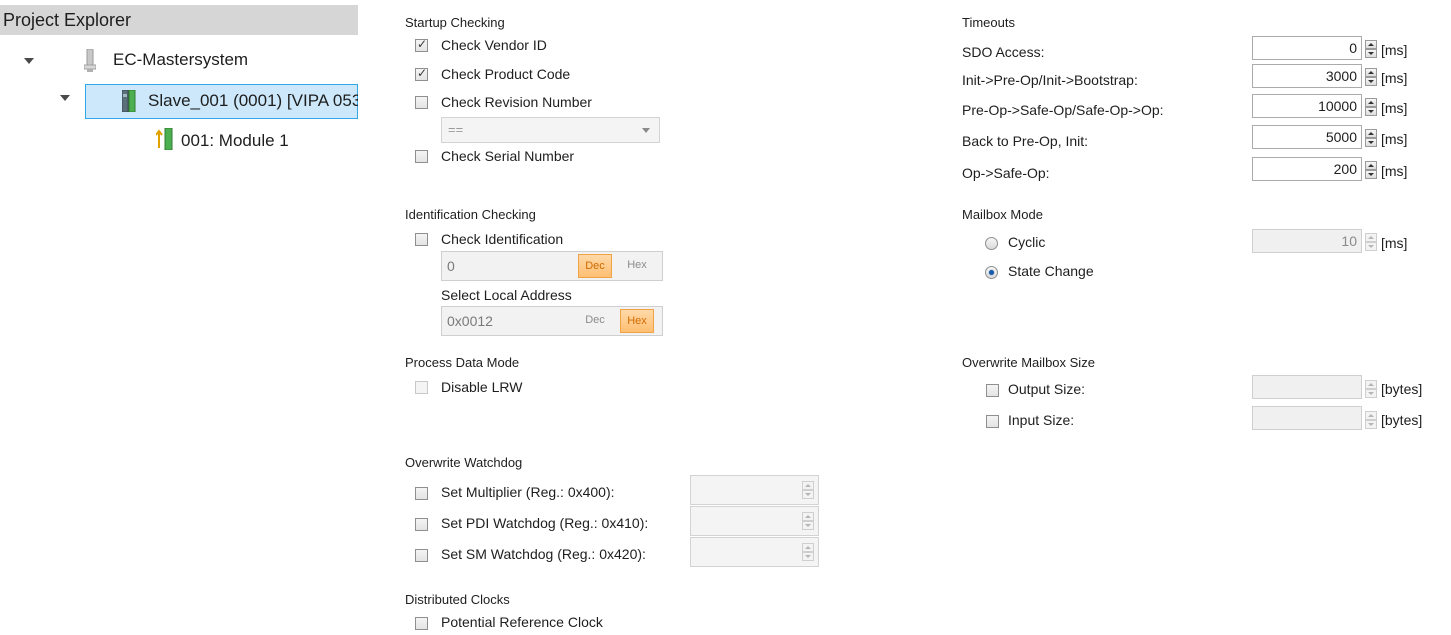 The width and height of the screenshot is (1451, 635). Describe the element at coordinates (164, 139) in the screenshot. I see `module-icon` at that location.